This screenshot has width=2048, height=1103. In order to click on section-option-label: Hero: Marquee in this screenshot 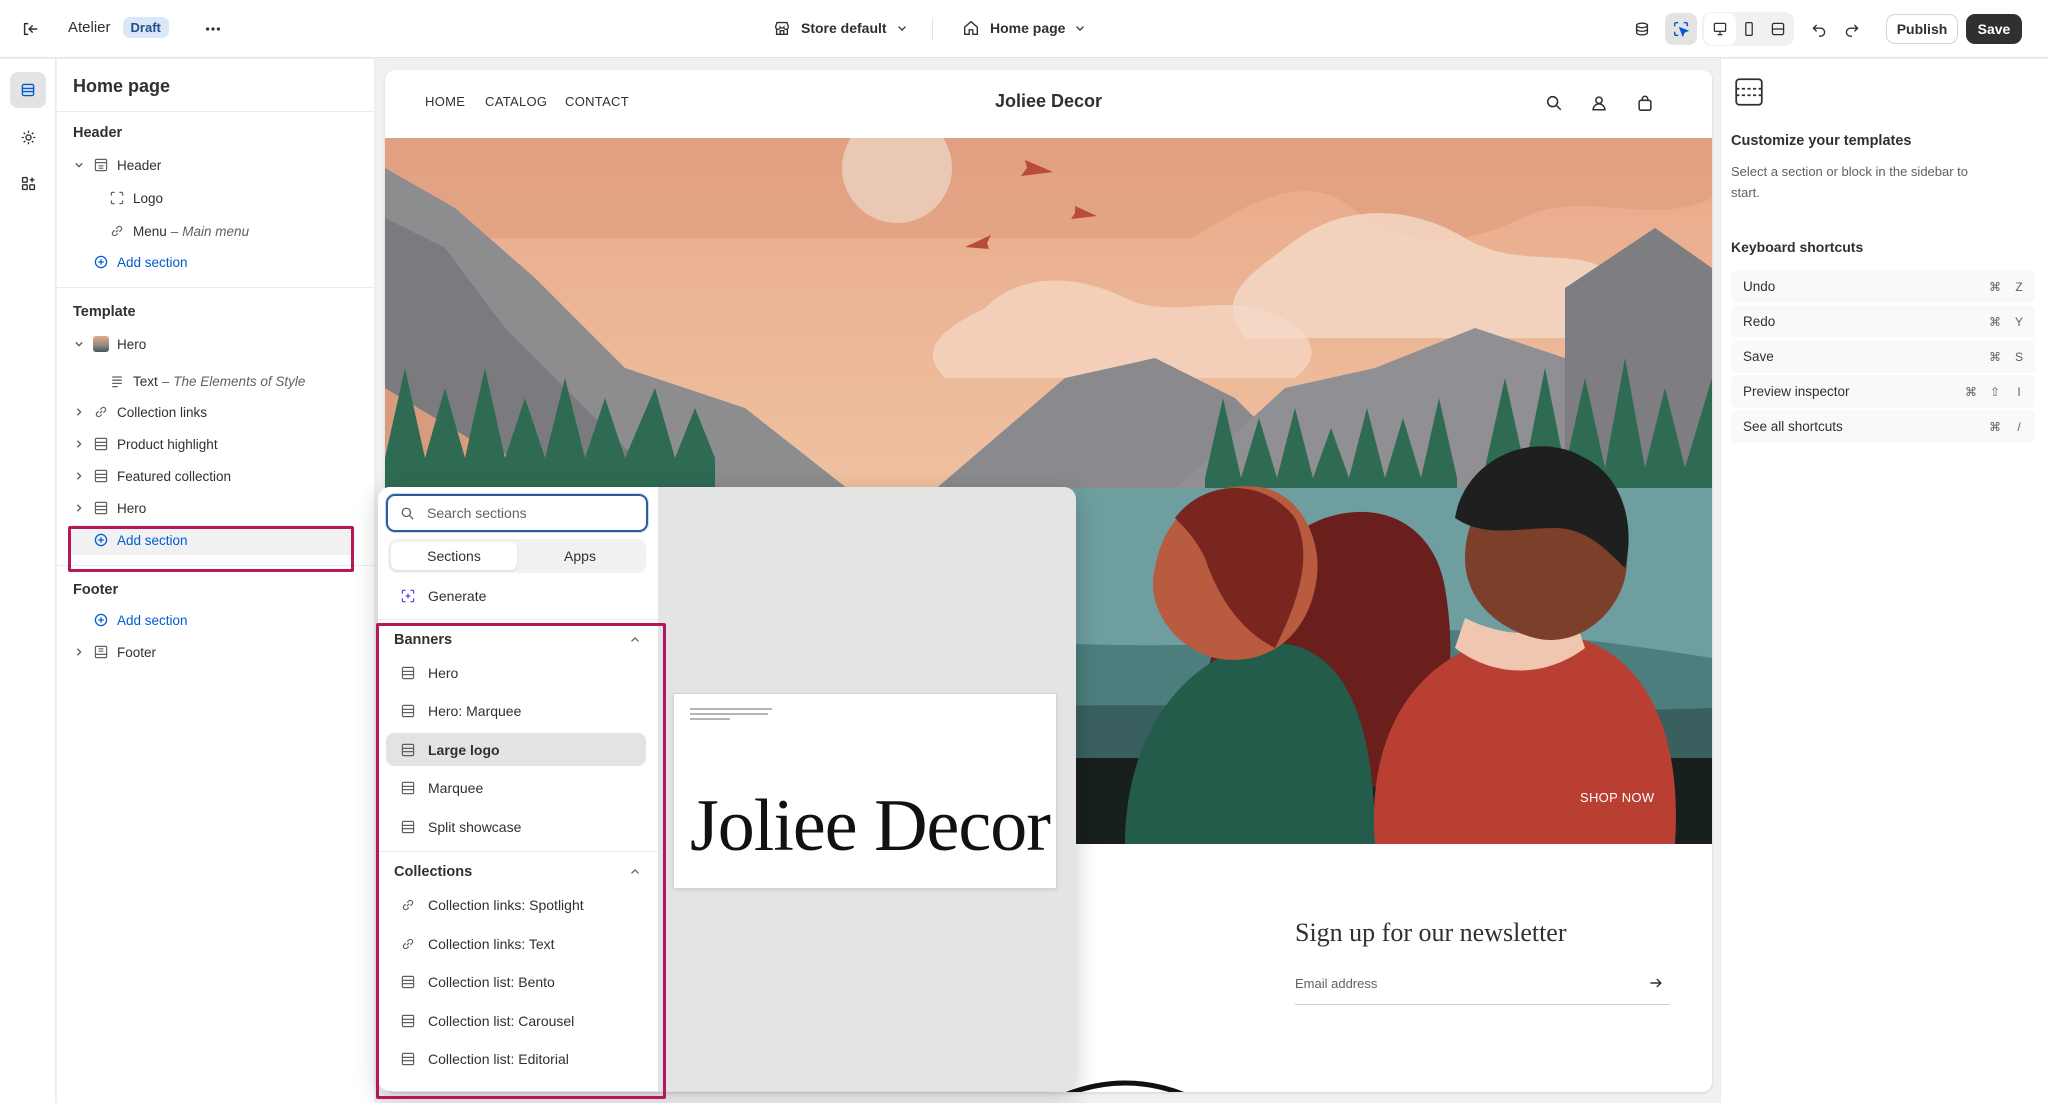, I will do `click(475, 710)`.